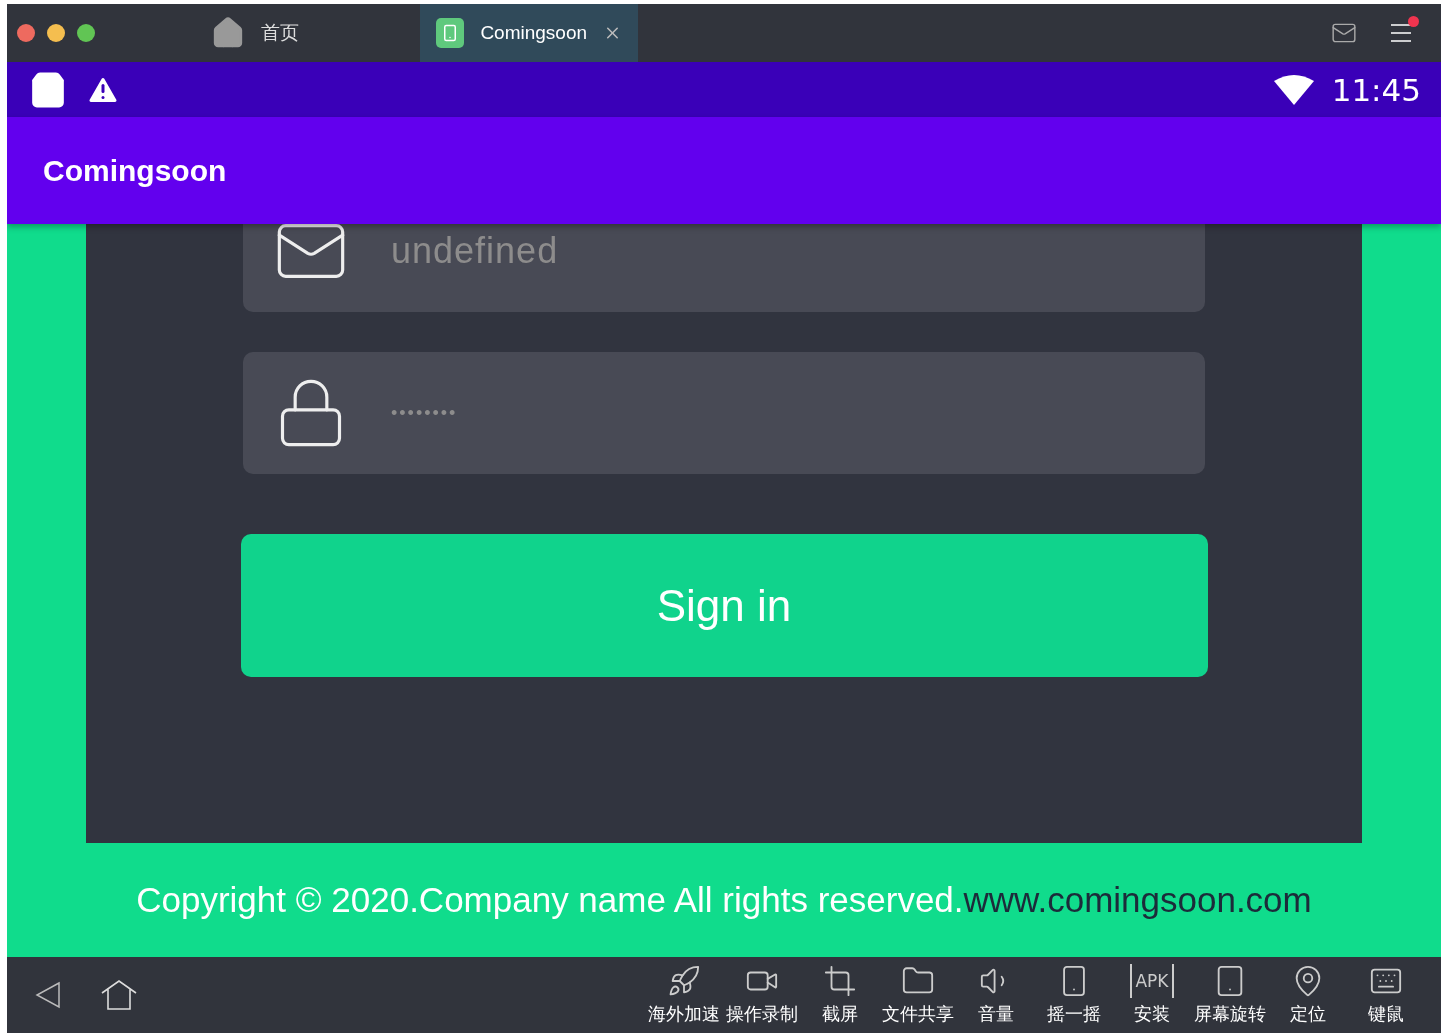 The height and width of the screenshot is (1033, 1452). What do you see at coordinates (26, 33) in the screenshot?
I see `close-window-dot` at bounding box center [26, 33].